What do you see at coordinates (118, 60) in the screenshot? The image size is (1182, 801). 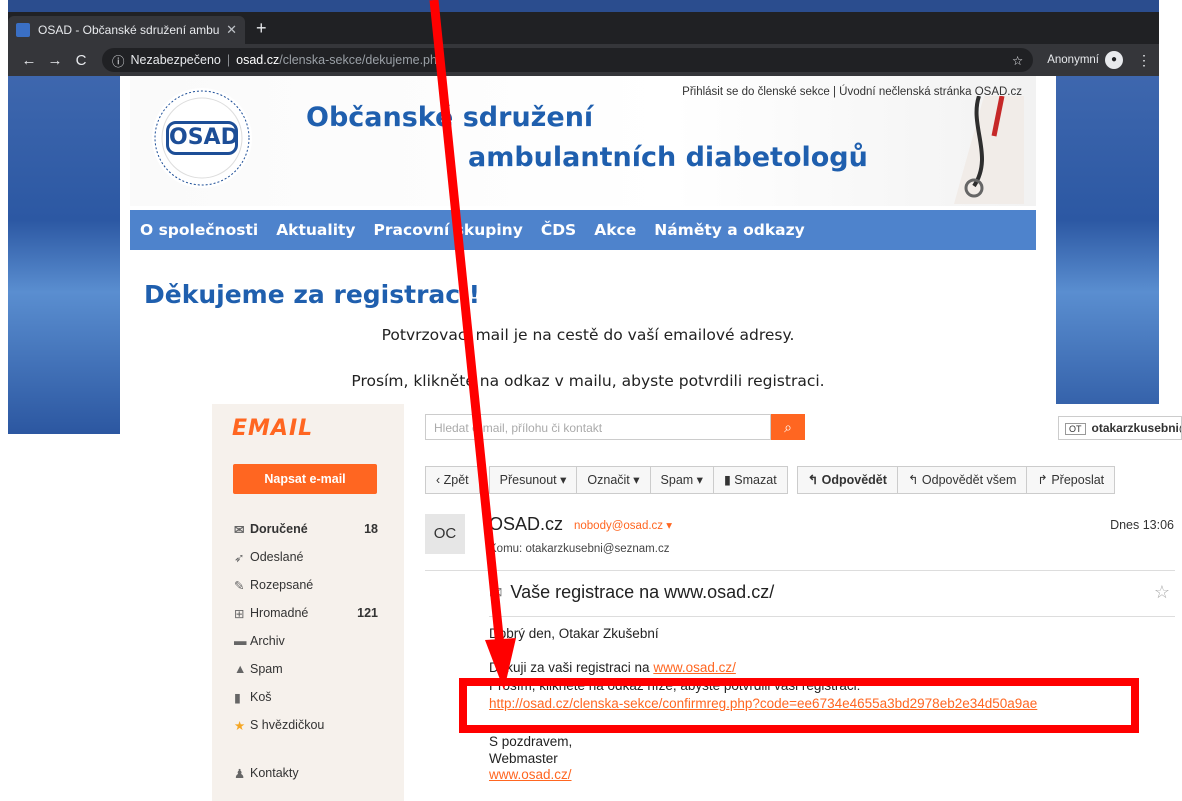 I see `info-icon: ⓘ` at bounding box center [118, 60].